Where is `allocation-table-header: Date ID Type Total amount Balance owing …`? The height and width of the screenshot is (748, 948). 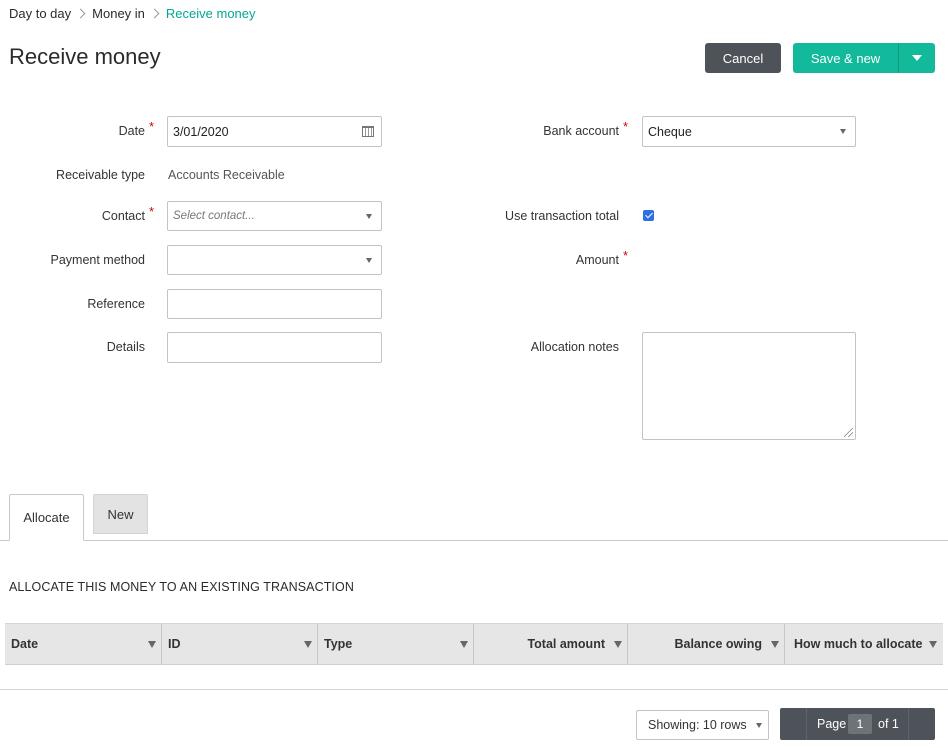
allocation-table-header: Date ID Type Total amount Balance owing … is located at coordinates (474, 644).